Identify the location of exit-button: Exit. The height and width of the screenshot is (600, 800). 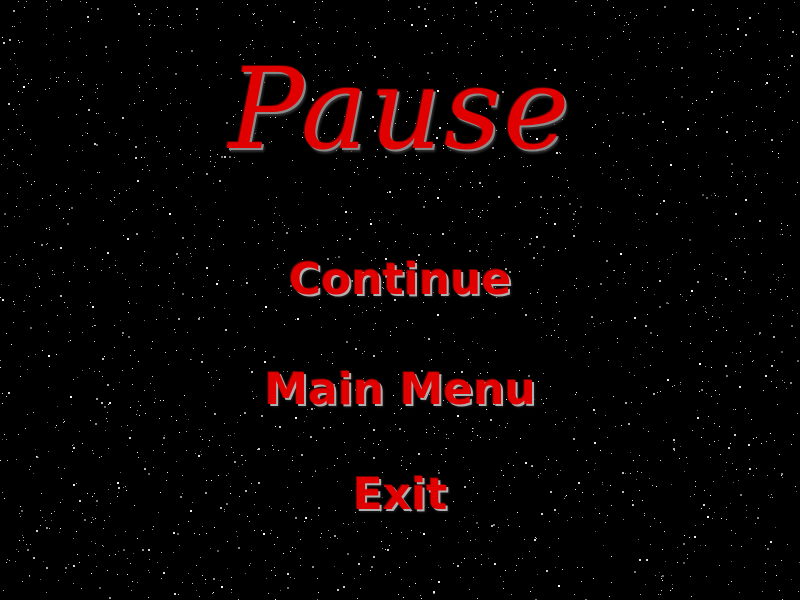
(400, 495).